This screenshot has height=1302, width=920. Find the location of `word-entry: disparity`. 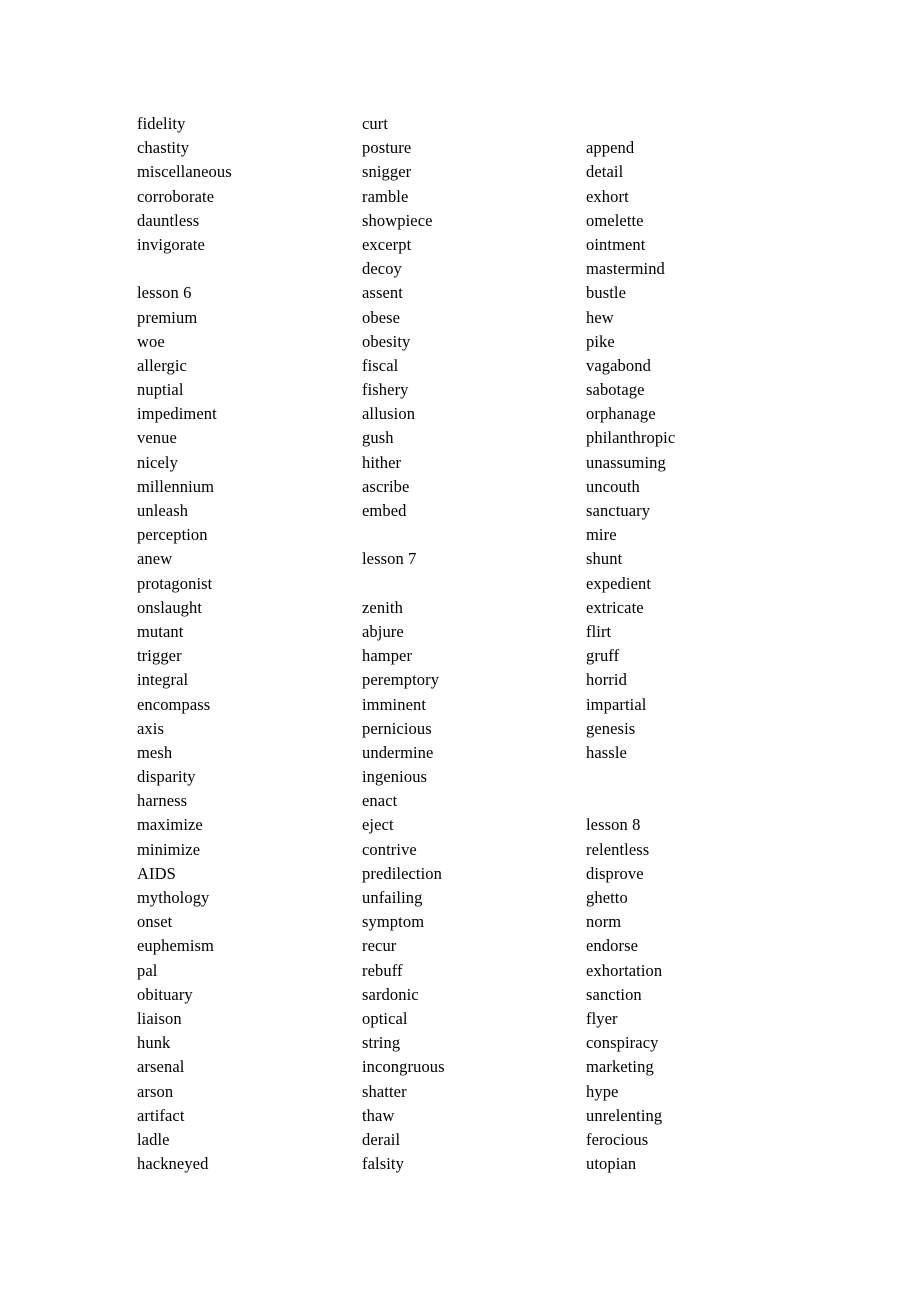

word-entry: disparity is located at coordinates (166, 777).